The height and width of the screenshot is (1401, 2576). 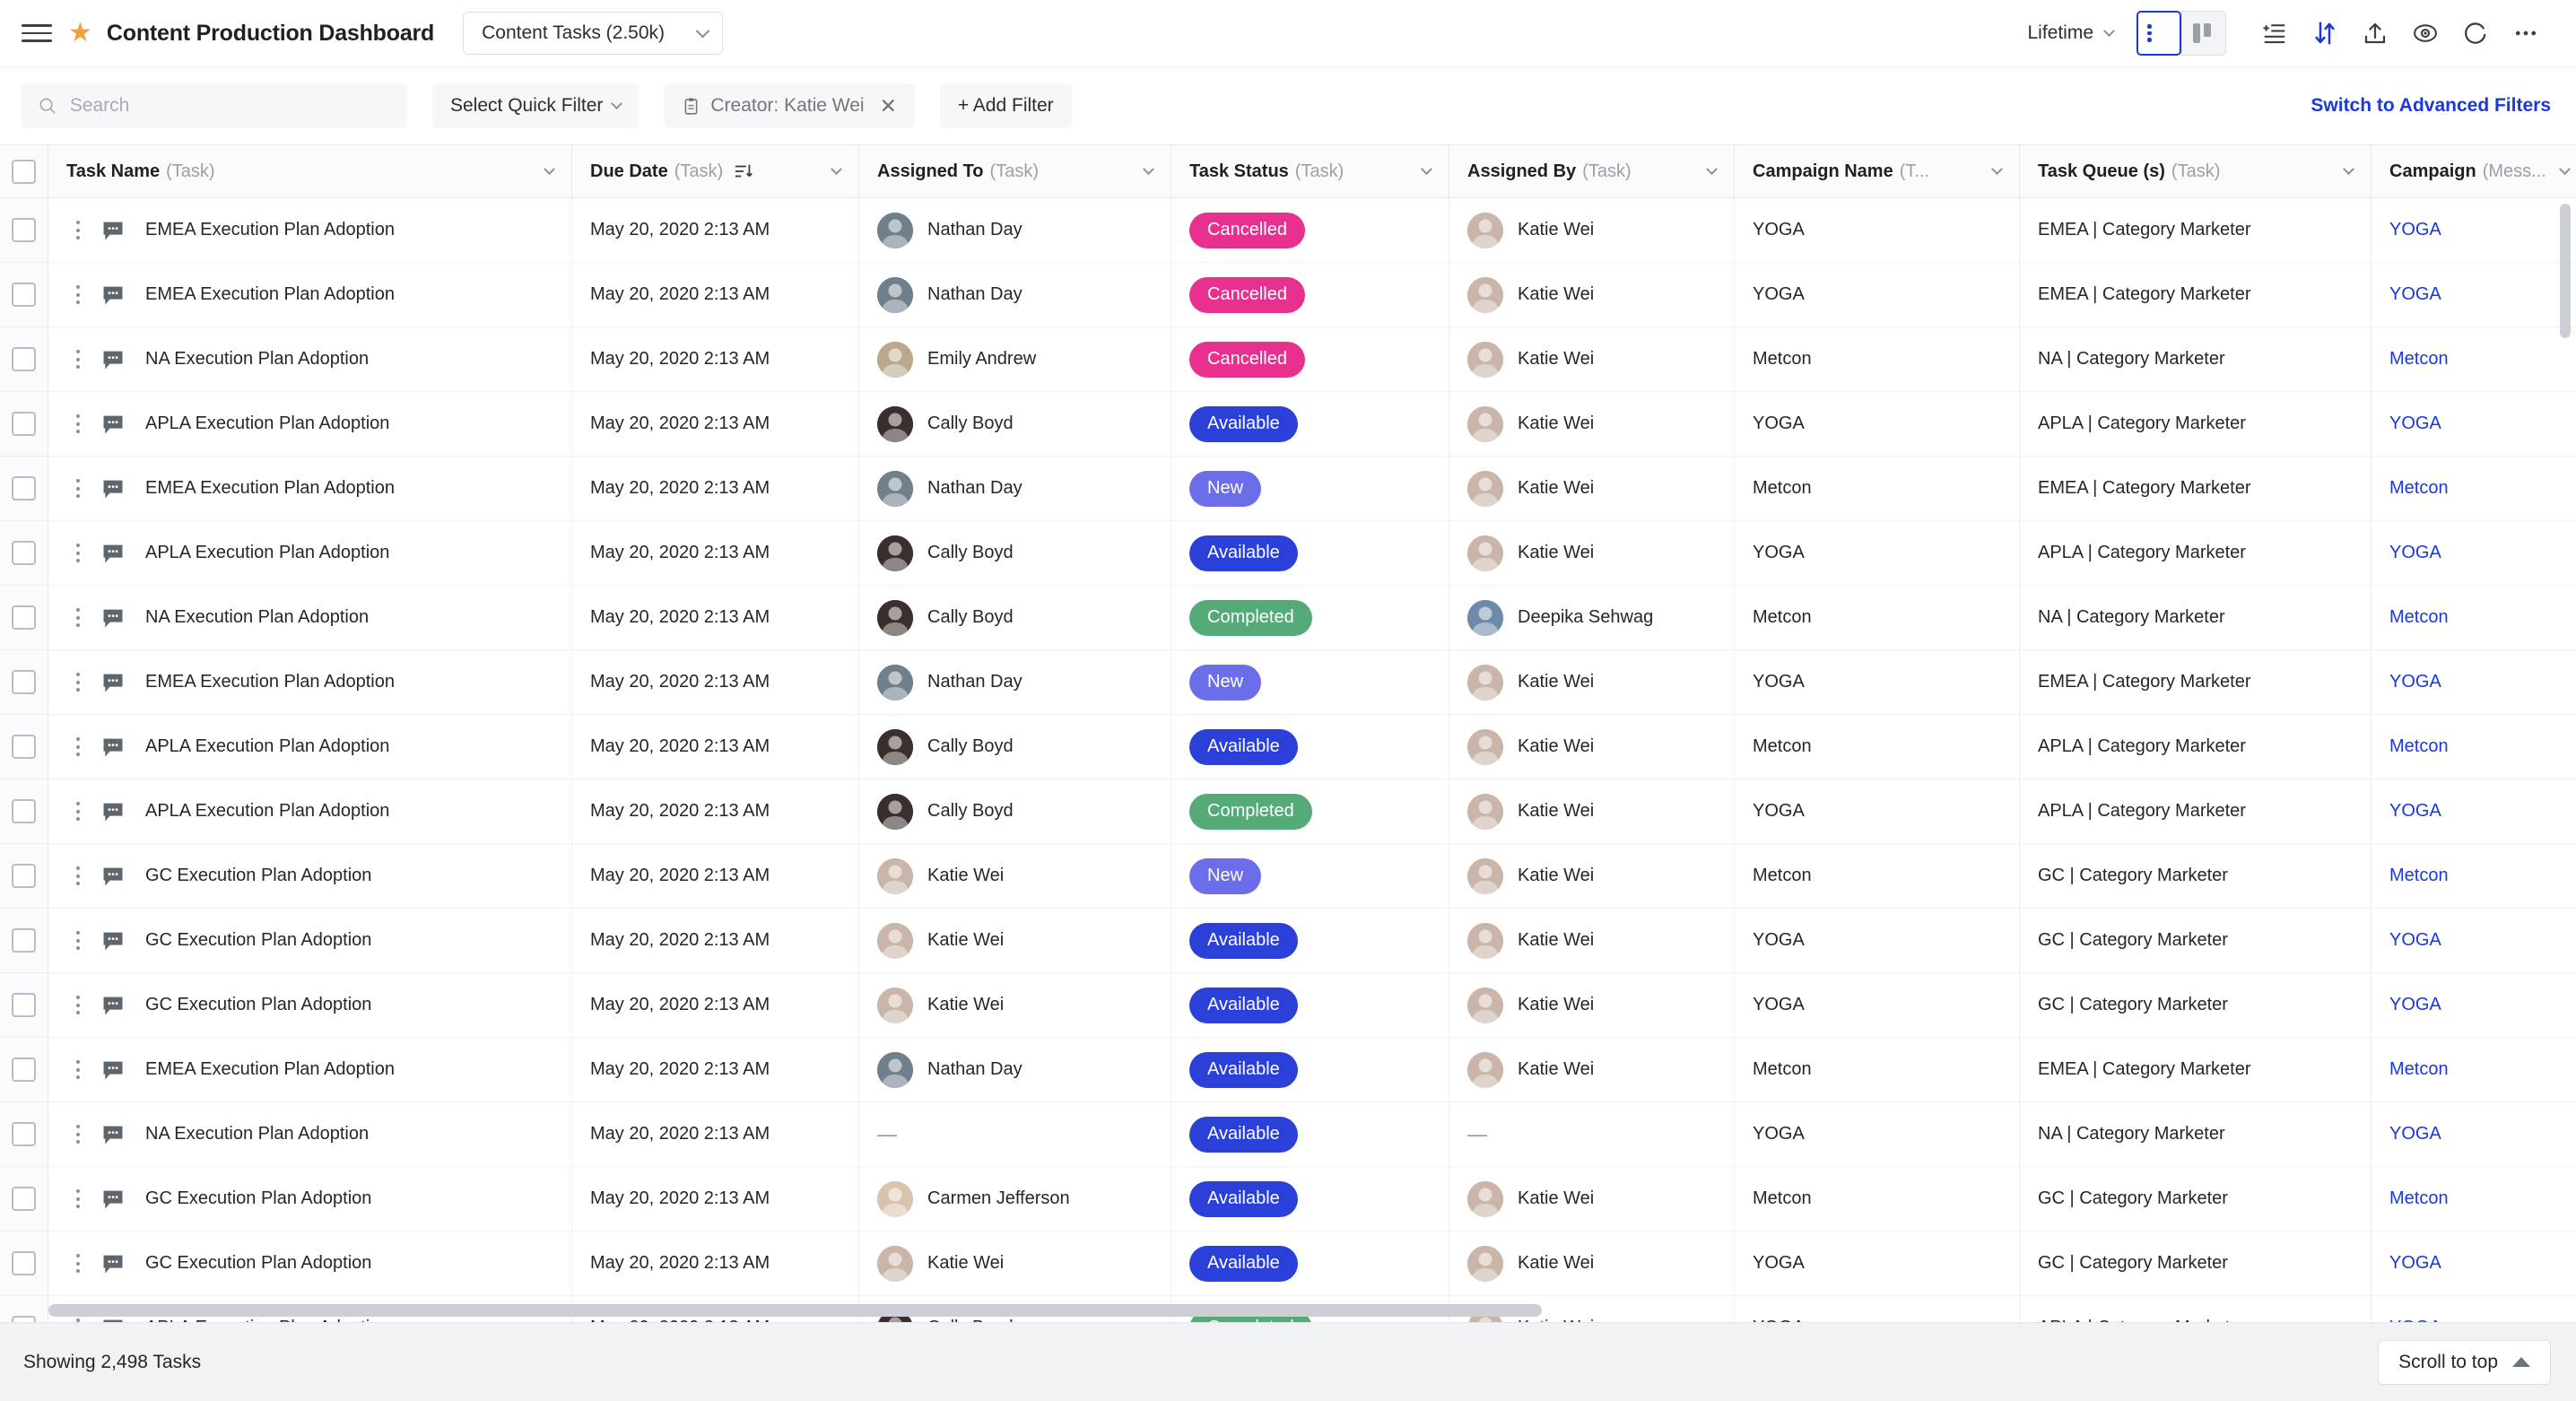 I want to click on board-view-toggle, so click(x=2203, y=33).